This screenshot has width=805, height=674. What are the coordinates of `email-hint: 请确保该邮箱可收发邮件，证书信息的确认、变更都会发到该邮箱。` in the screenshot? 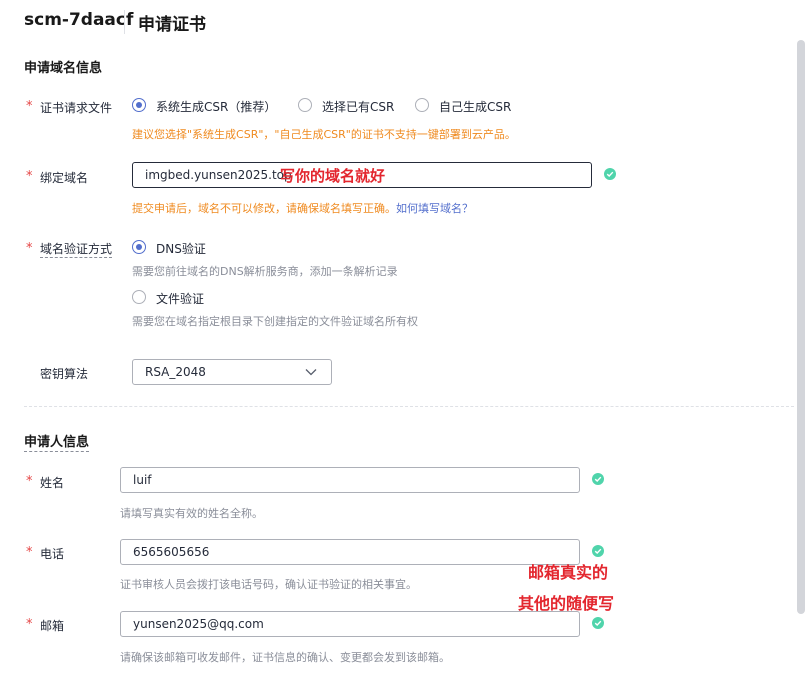 It's located at (285, 657).